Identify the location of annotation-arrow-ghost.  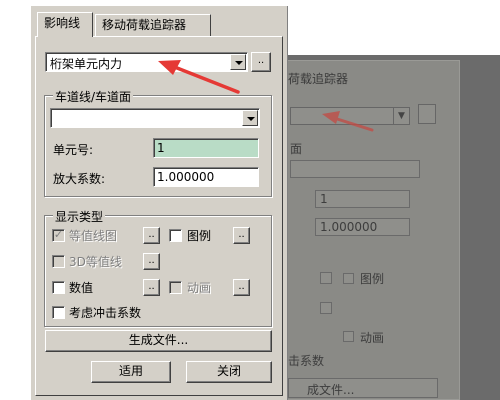
(348, 121).